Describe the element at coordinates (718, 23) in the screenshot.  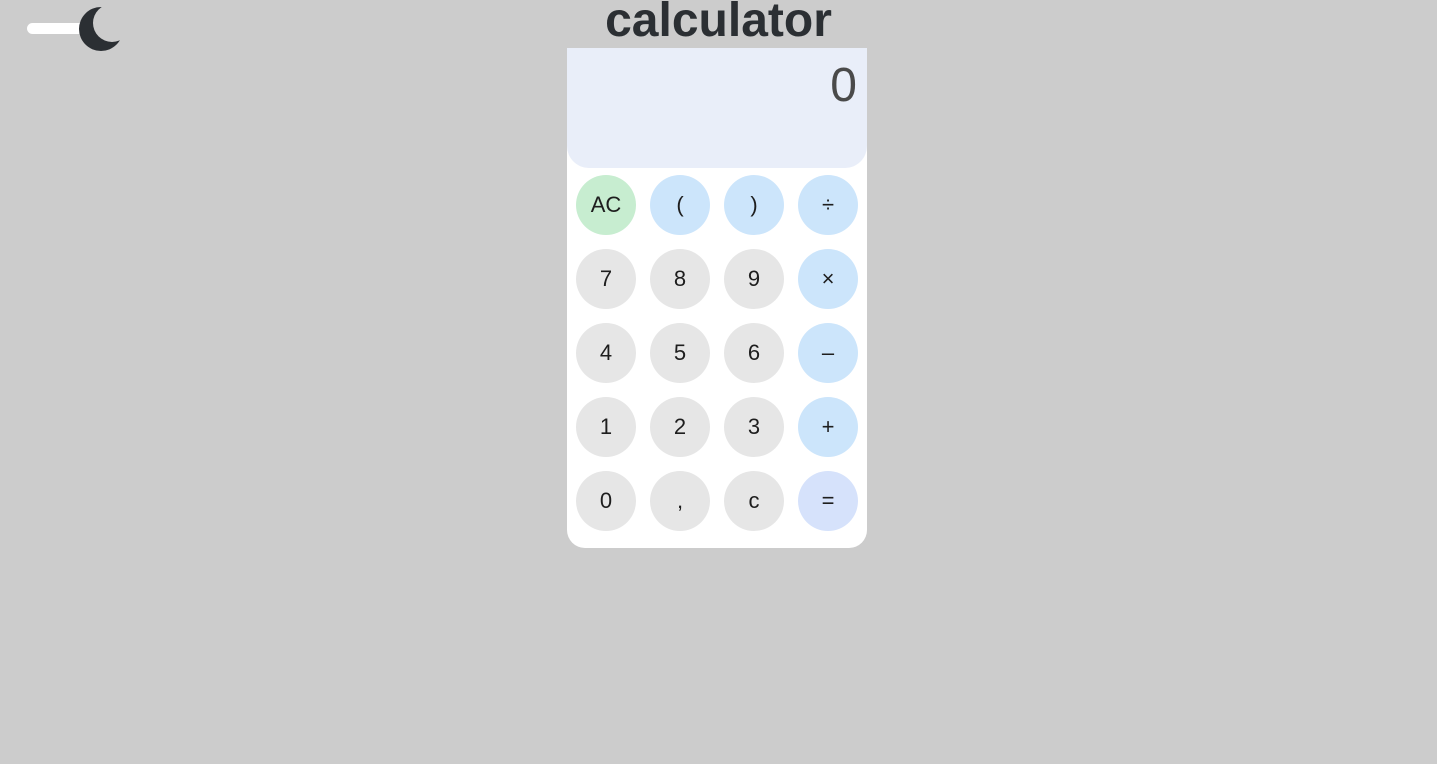
I see `page-title: calculator` at that location.